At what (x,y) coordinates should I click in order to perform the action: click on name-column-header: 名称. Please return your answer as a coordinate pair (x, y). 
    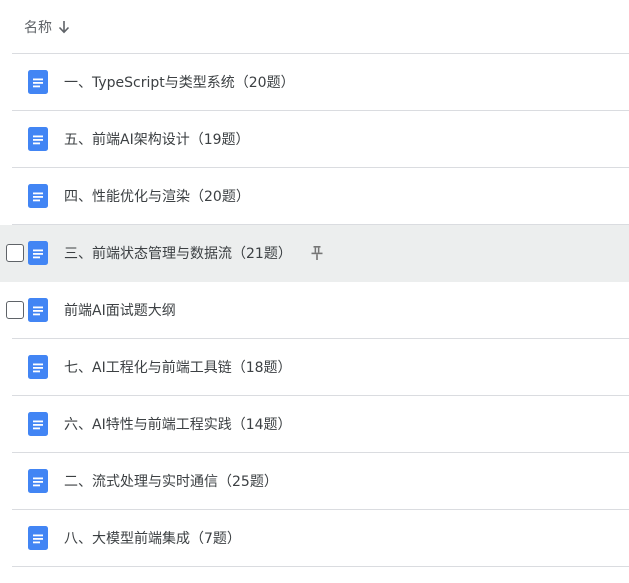
    Looking at the image, I should click on (38, 27).